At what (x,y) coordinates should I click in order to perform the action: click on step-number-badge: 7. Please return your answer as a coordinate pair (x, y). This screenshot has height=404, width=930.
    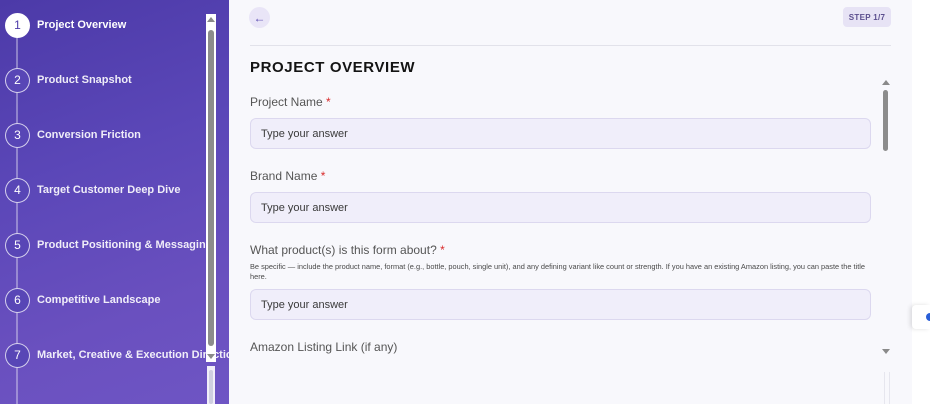
    Looking at the image, I should click on (17, 355).